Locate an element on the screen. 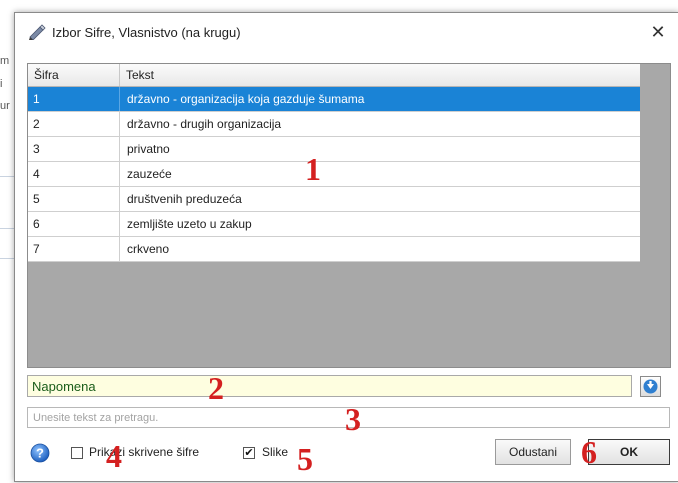 The height and width of the screenshot is (483, 678). show-hidden-checkbox is located at coordinates (77, 453).